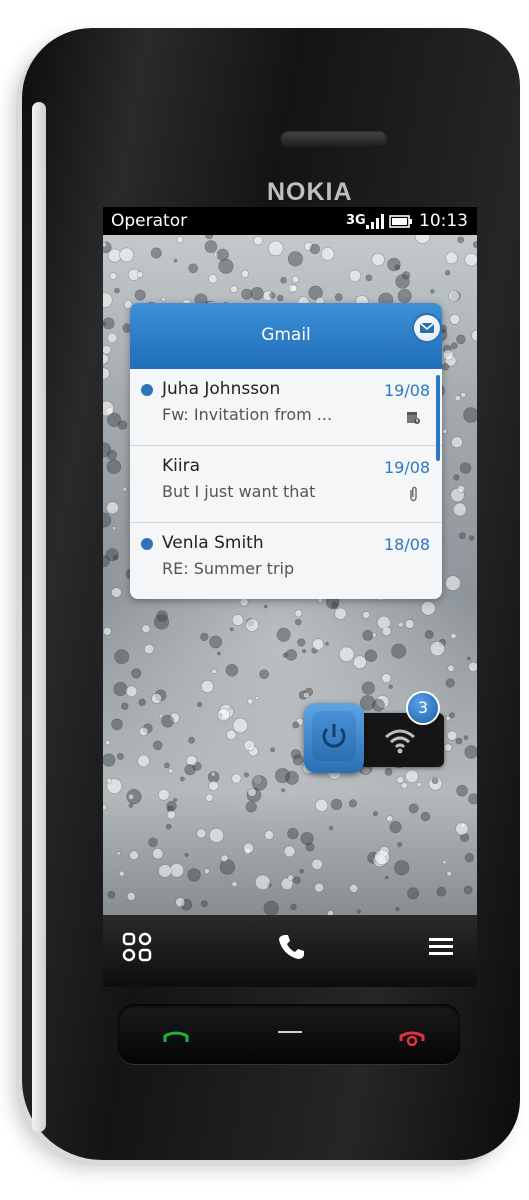 The image size is (529, 1200). Describe the element at coordinates (310, 192) in the screenshot. I see `brand-logo: NOKIA` at that location.